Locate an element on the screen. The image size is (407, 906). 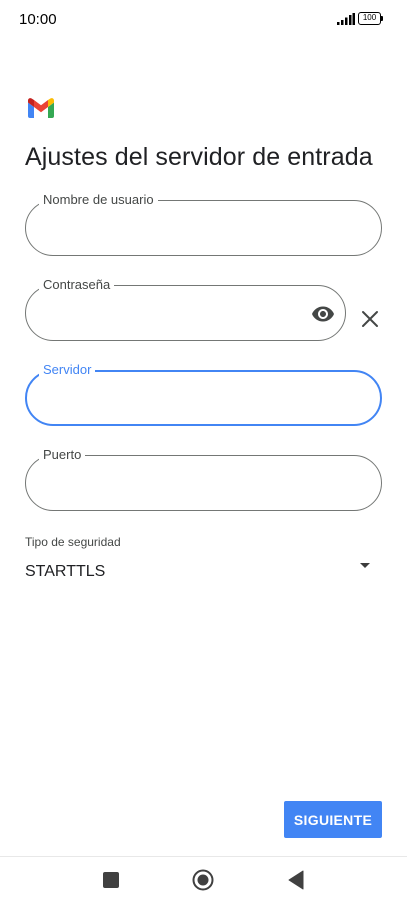
battery-level: 100 is located at coordinates (369, 18).